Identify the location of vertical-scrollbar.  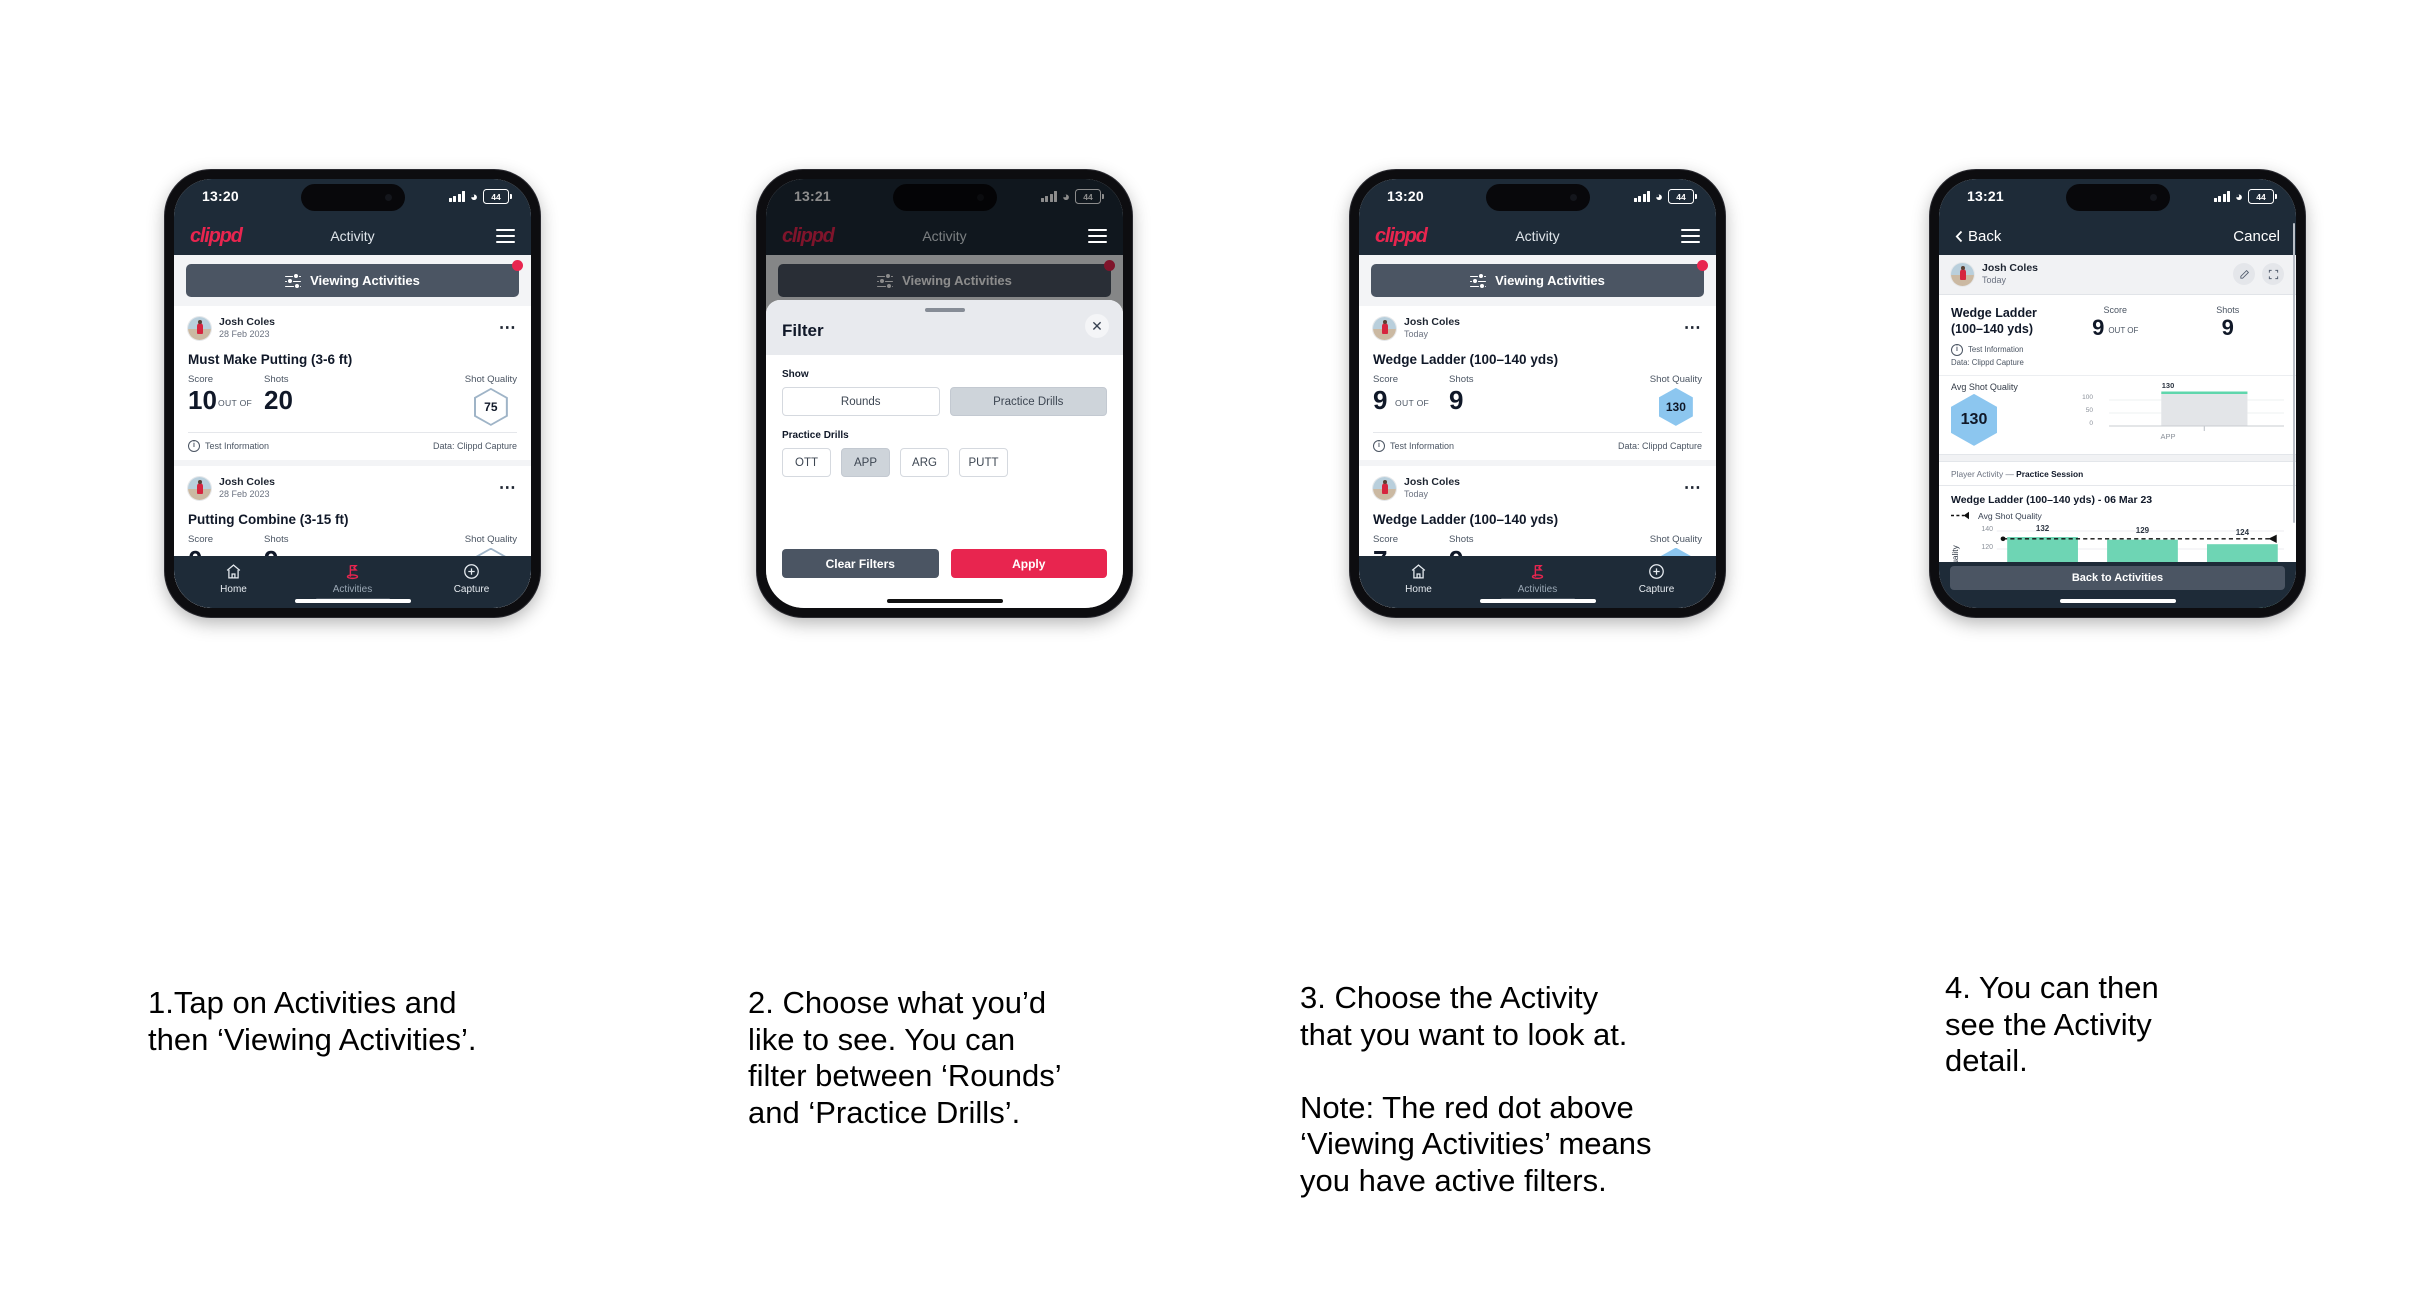
(2293, 373).